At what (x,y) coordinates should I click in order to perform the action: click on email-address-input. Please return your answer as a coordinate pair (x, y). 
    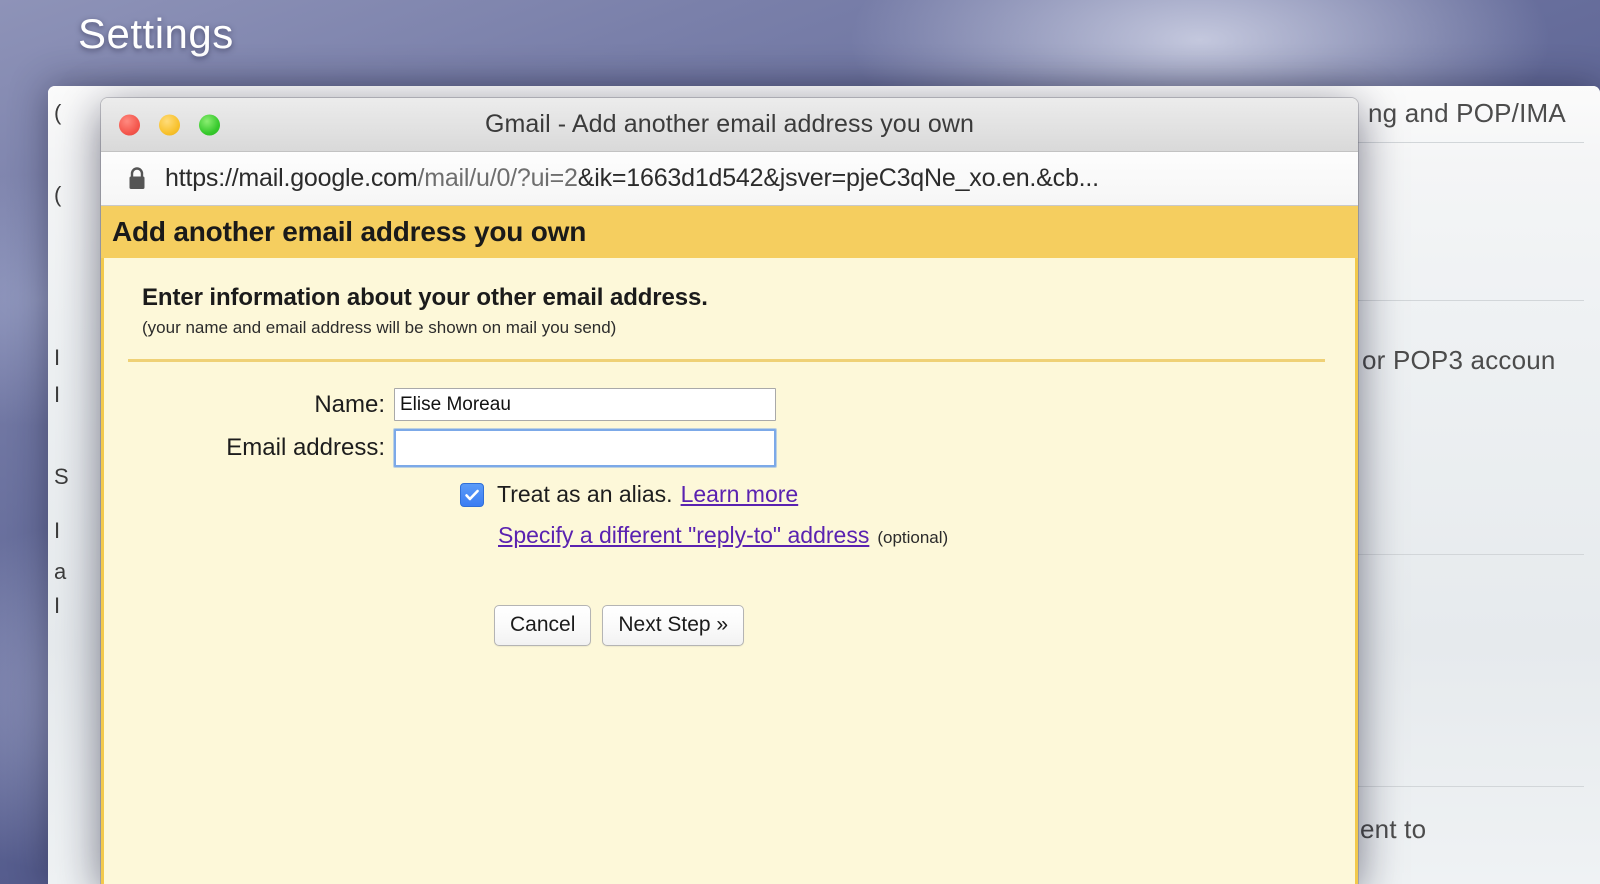
    Looking at the image, I should click on (585, 448).